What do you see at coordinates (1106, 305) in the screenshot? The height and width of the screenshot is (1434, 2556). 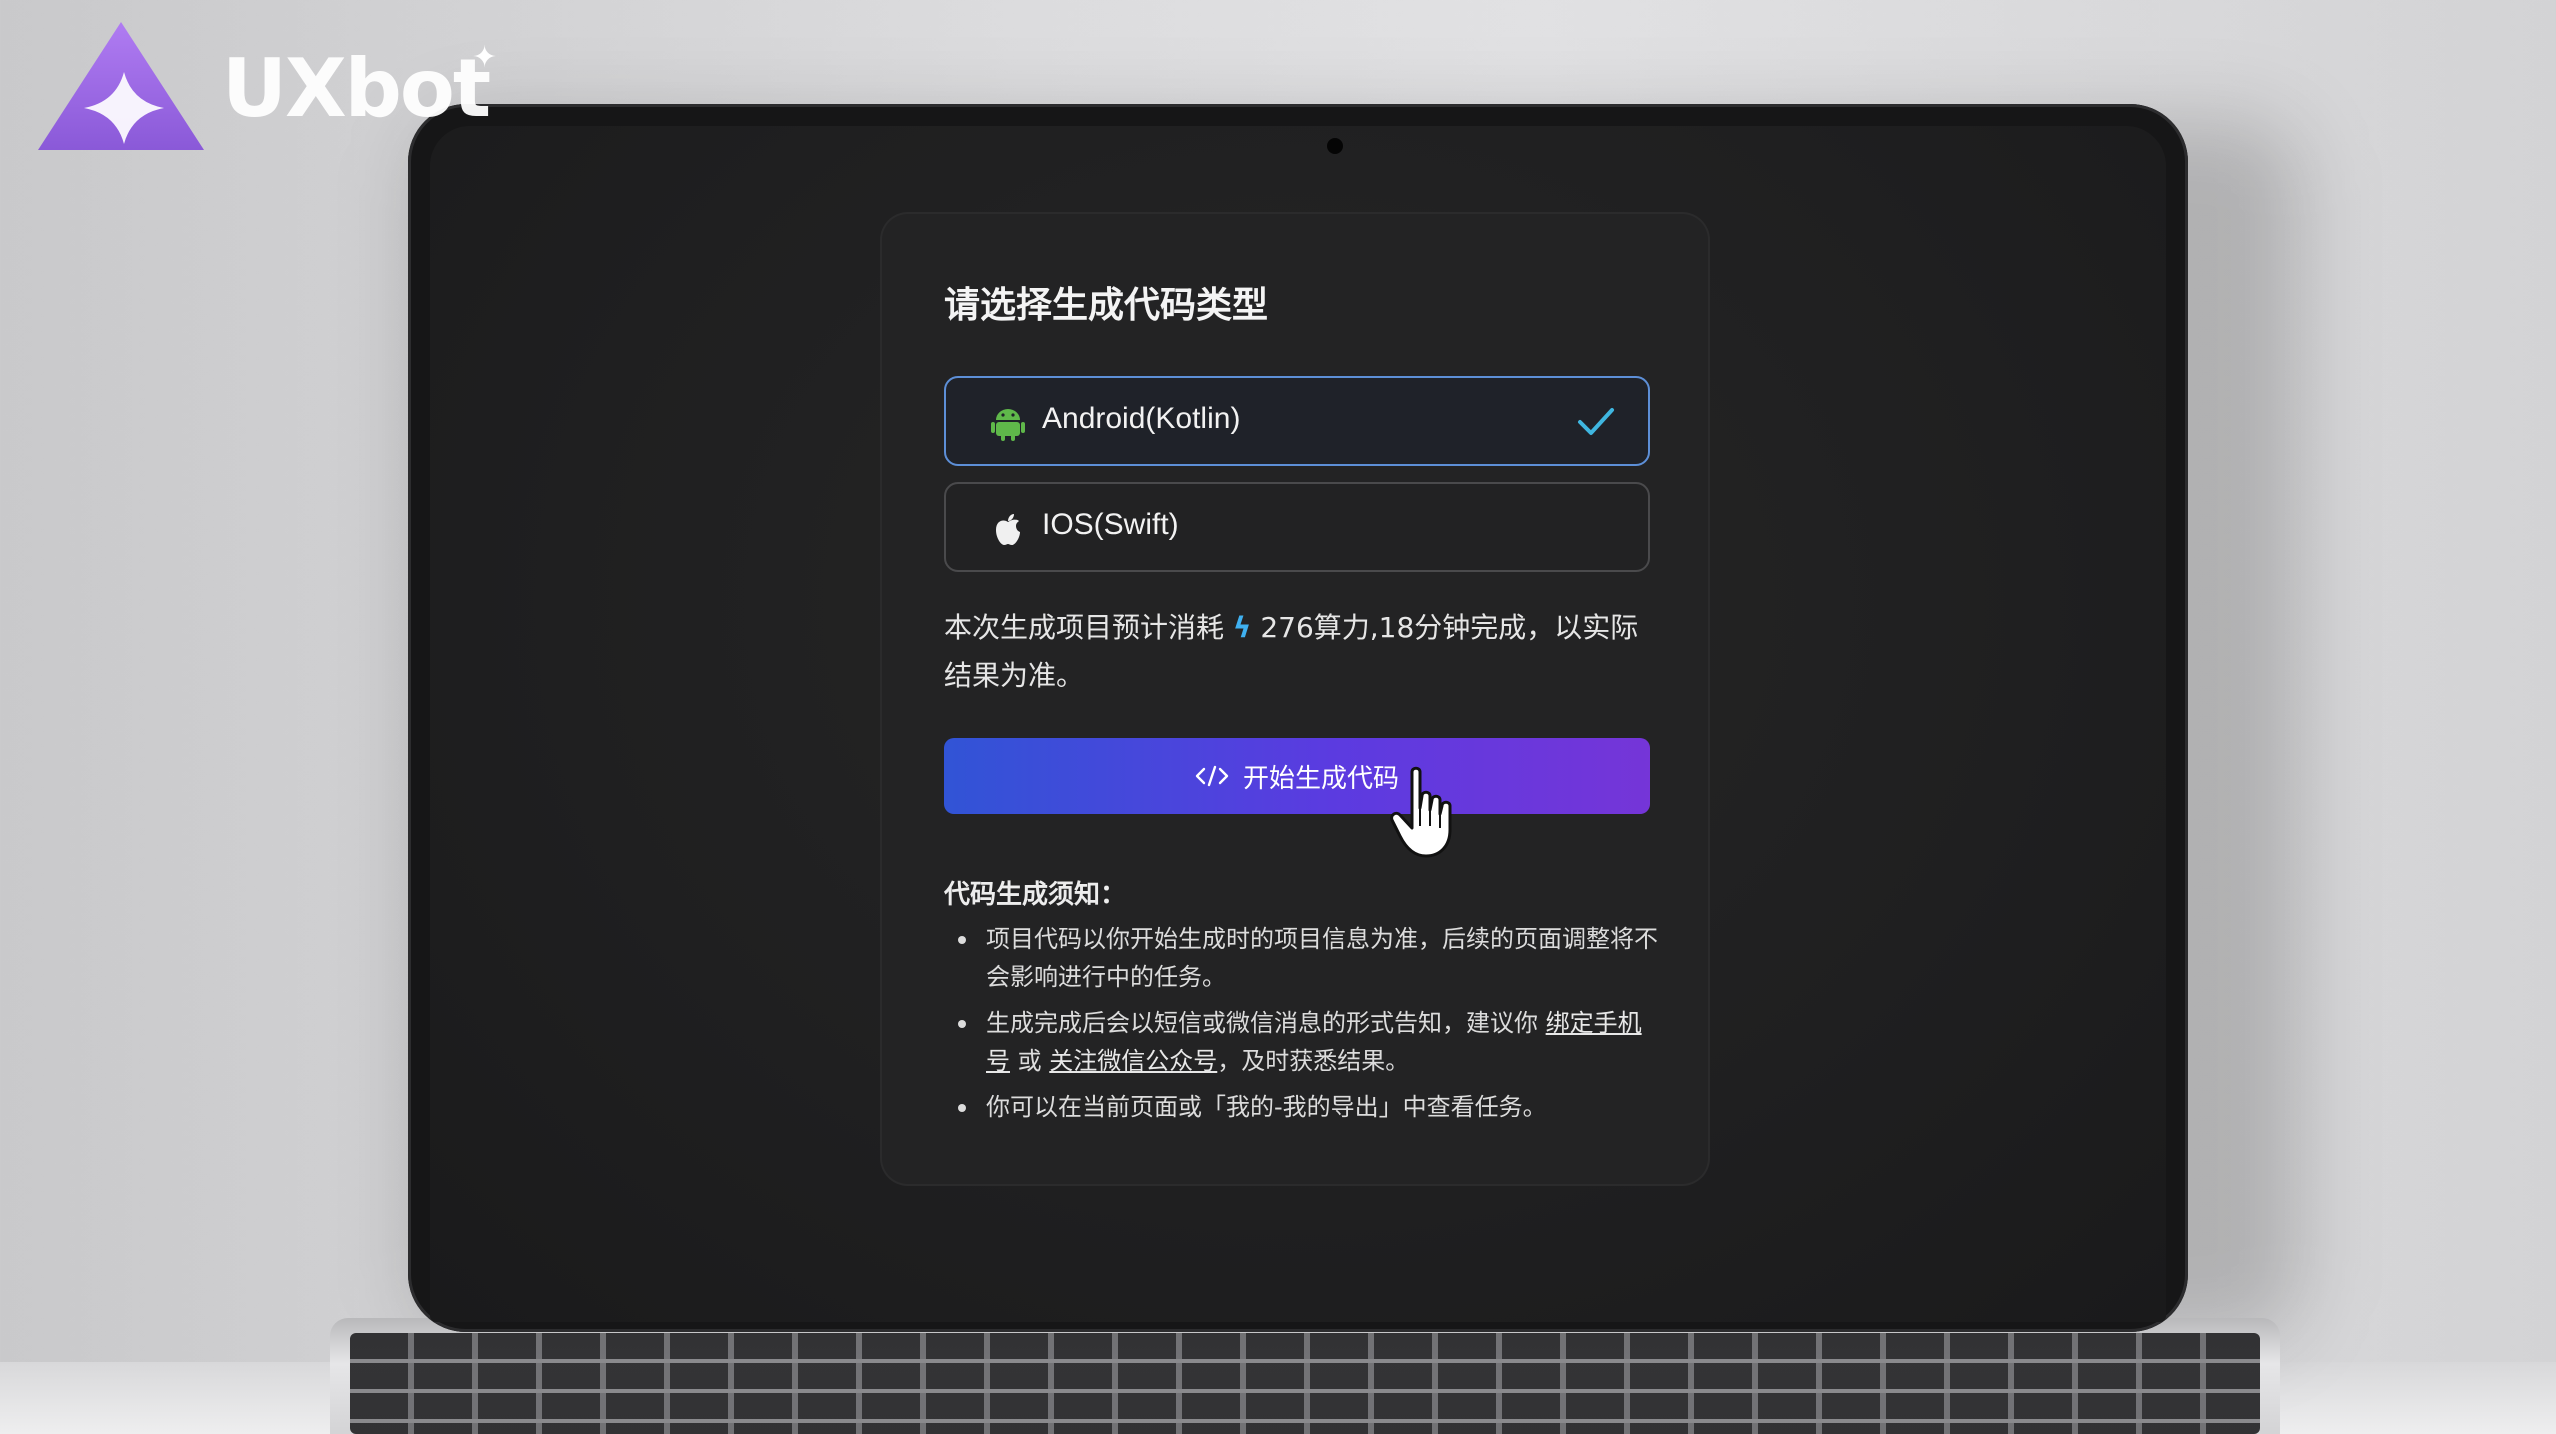 I see `dialog-title: 请选择生成代码类型` at bounding box center [1106, 305].